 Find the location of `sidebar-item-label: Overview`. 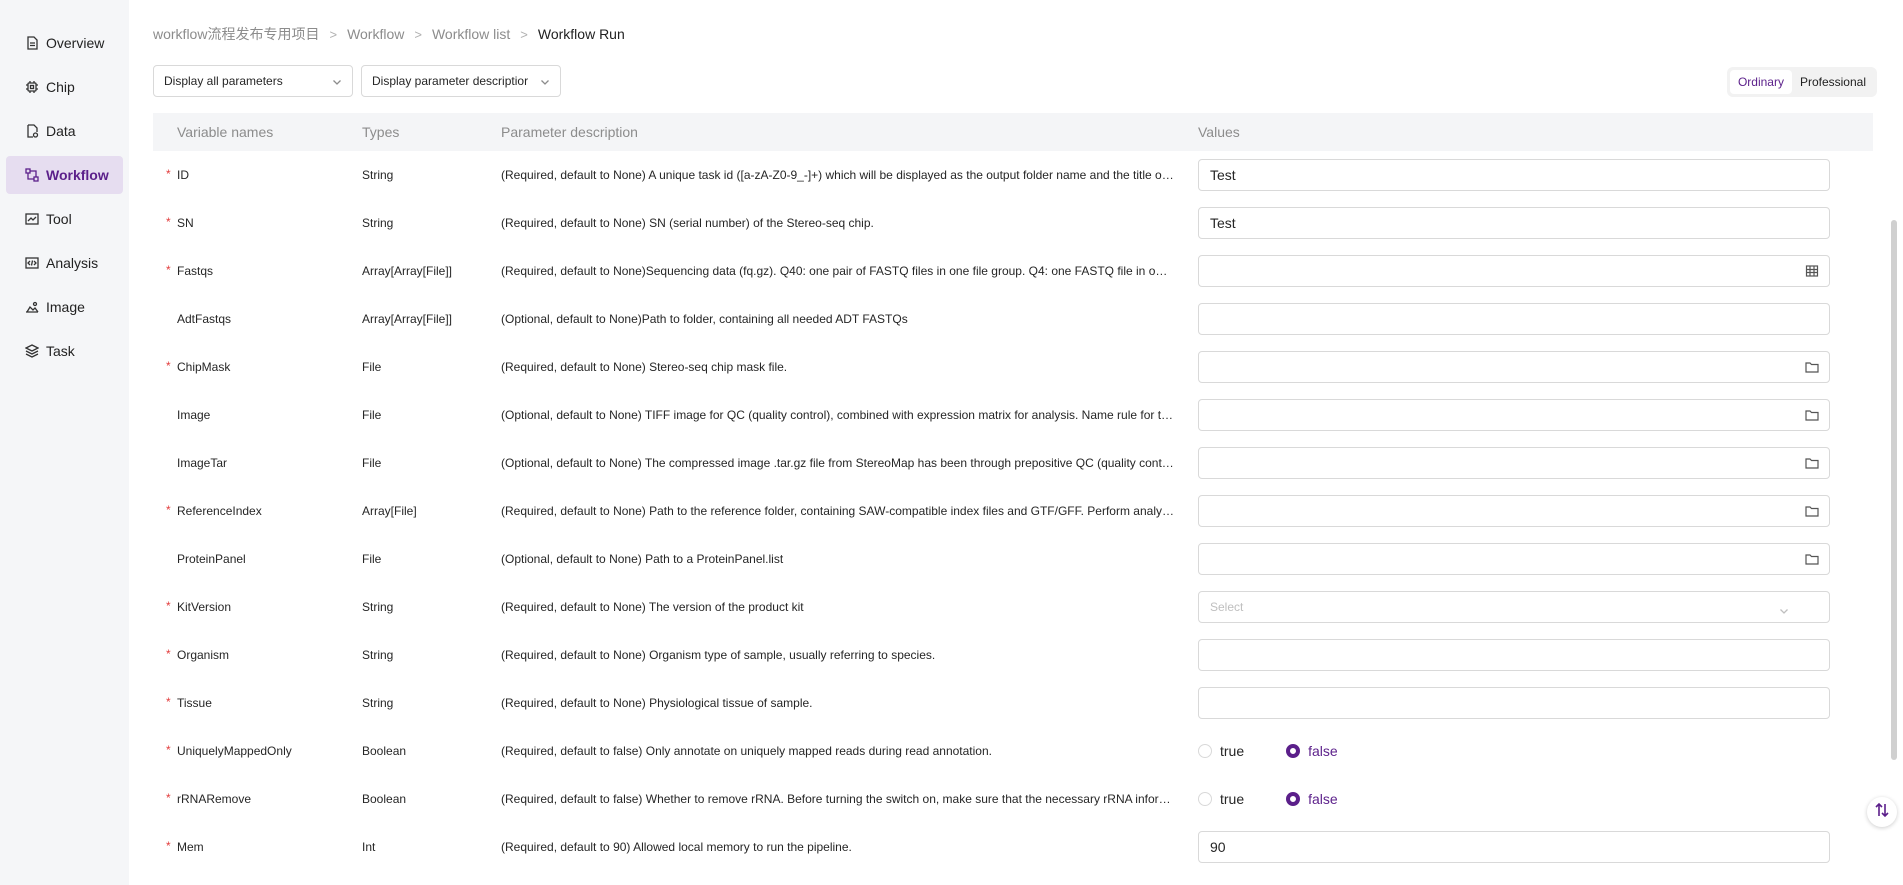

sidebar-item-label: Overview is located at coordinates (75, 43).